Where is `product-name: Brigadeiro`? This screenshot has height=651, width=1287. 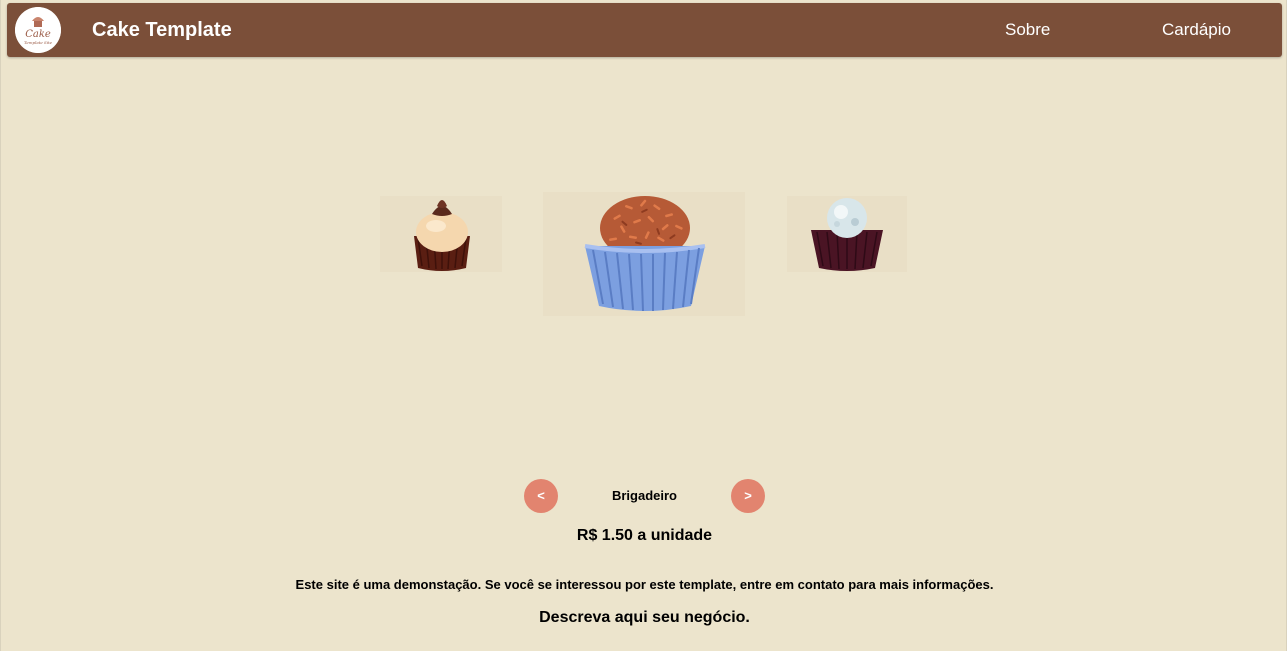 product-name: Brigadeiro is located at coordinates (644, 495).